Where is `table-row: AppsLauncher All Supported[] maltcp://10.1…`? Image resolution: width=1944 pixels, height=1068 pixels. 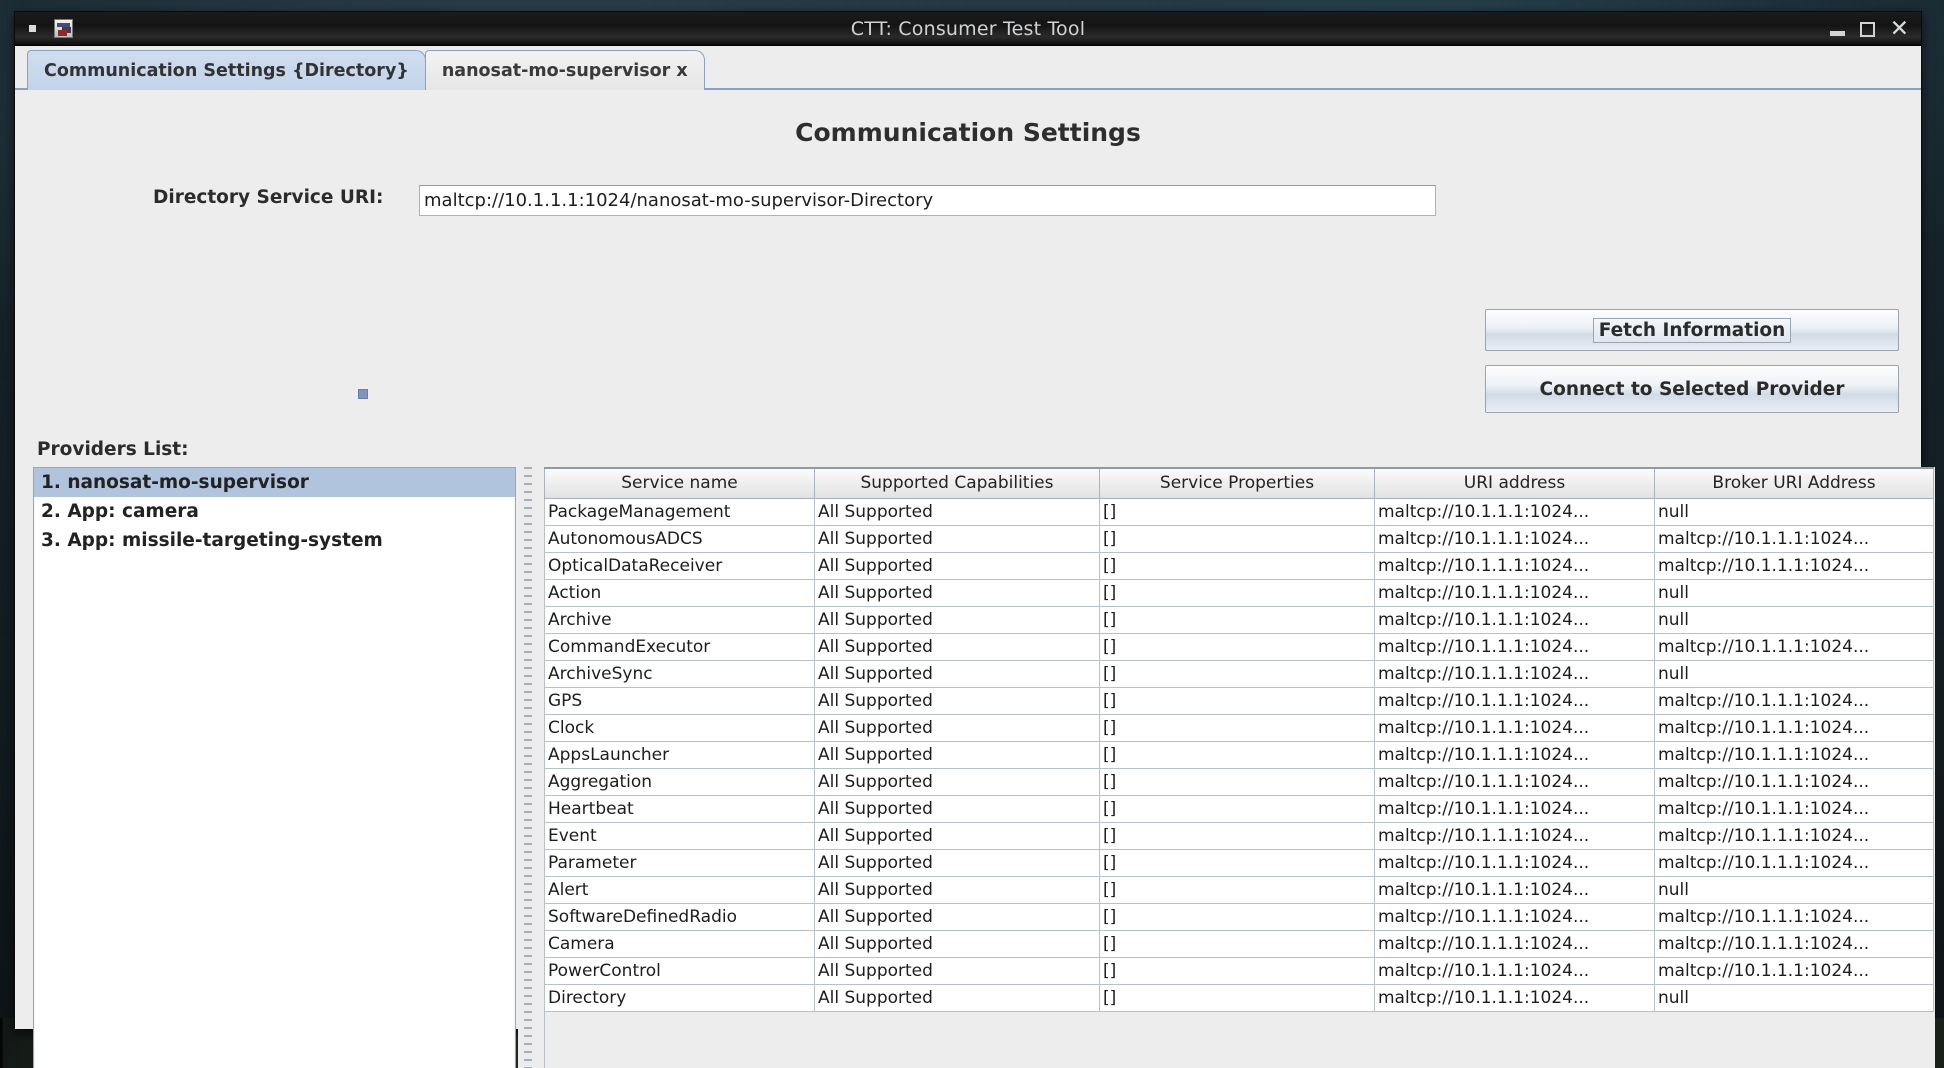
table-row: AppsLauncher All Supported[] maltcp://10.1… is located at coordinates (1239, 754).